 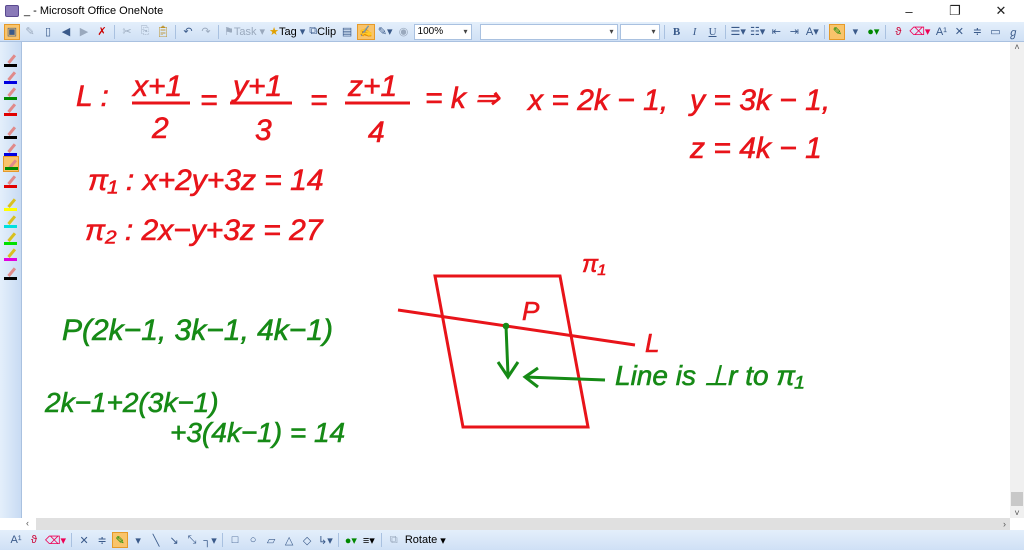 I want to click on line-weight-button: ≡▾, so click(x=369, y=540).